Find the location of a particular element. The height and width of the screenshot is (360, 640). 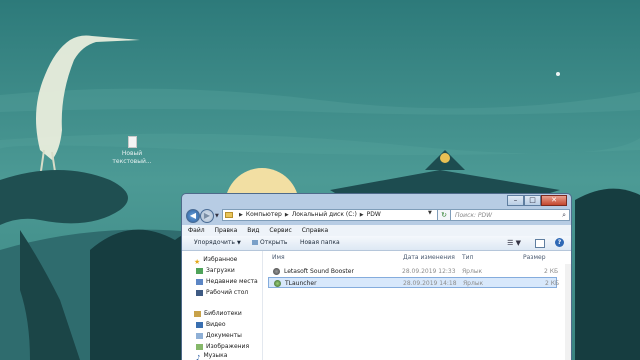

sidebar-libraries: Библиотеки is located at coordinates (218, 314).